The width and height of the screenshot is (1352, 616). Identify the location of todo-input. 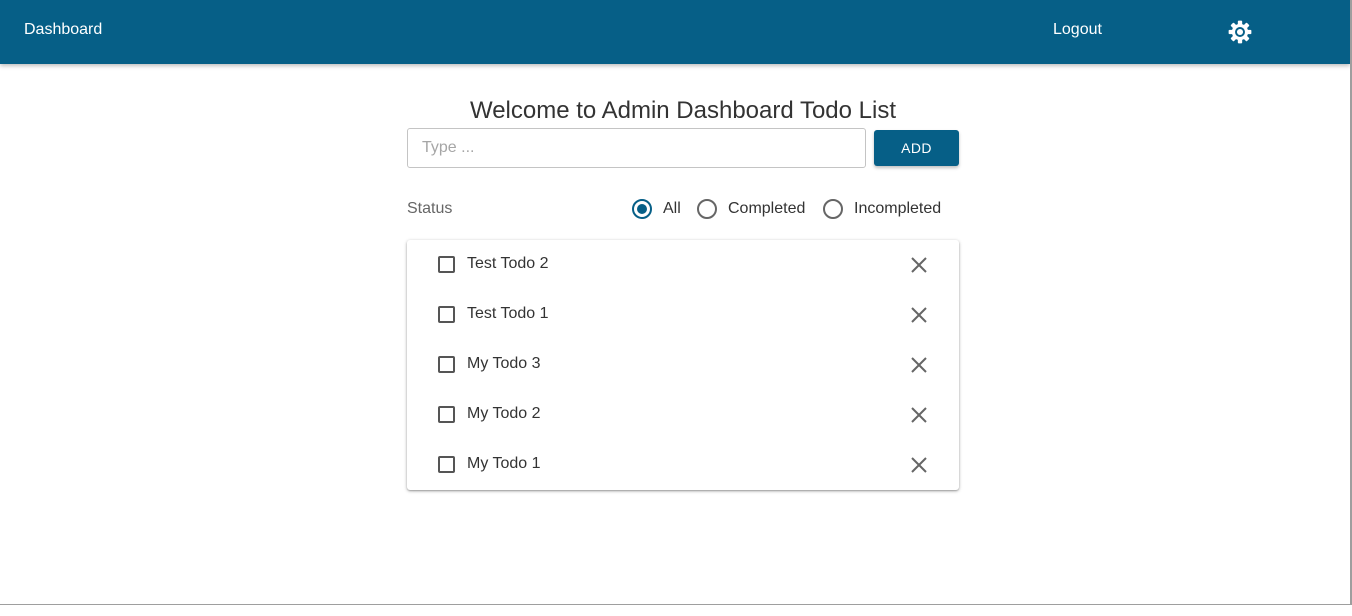
(636, 148).